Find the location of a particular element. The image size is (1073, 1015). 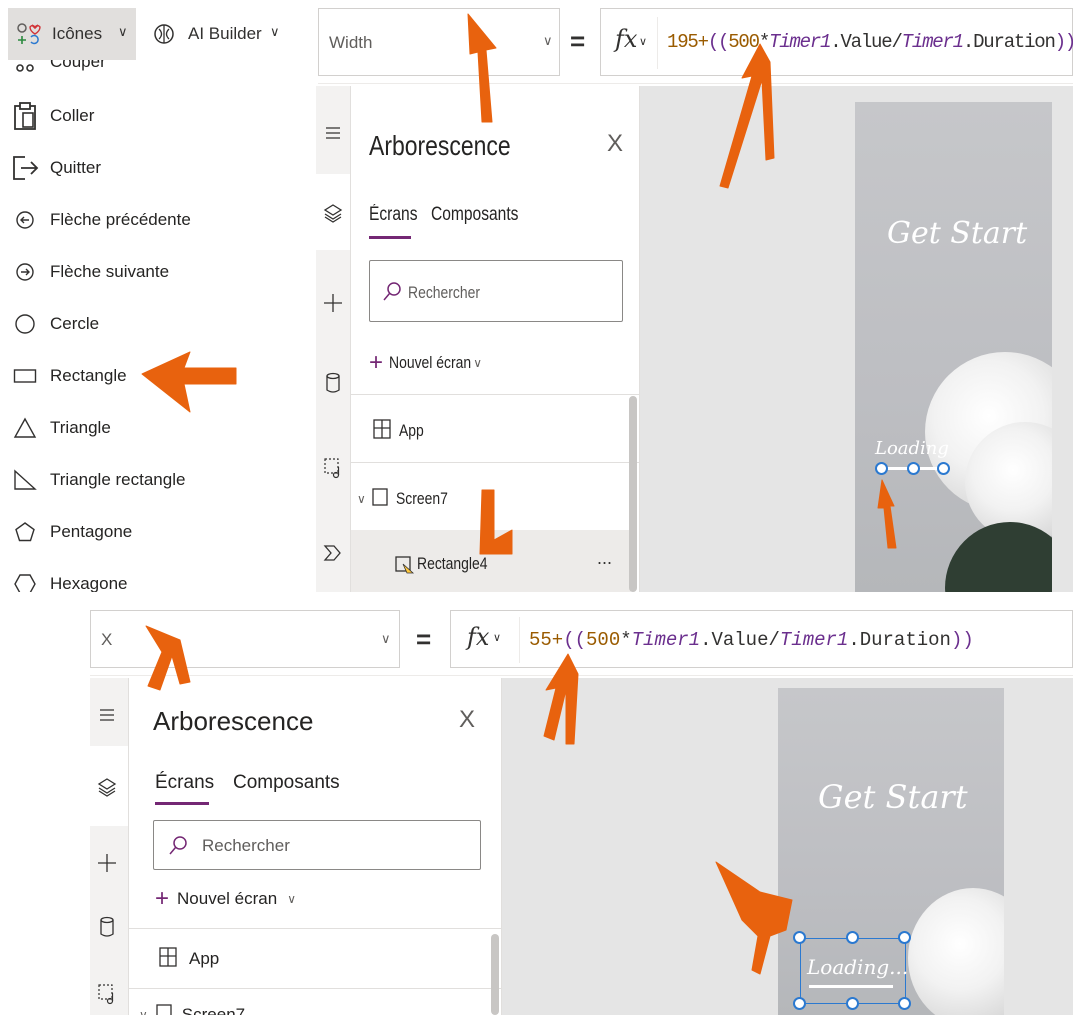

menu-item-arrow-previous: Flèche précédente is located at coordinates (150, 220).